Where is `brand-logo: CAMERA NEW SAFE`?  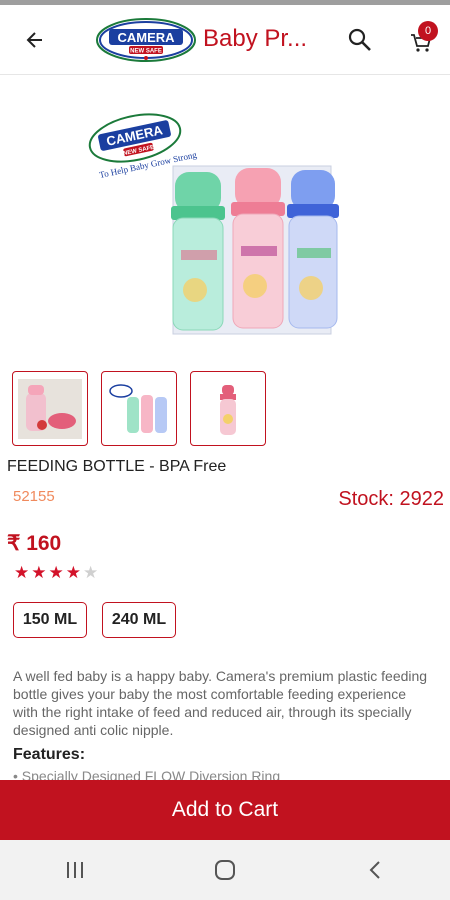 brand-logo: CAMERA NEW SAFE is located at coordinates (146, 40).